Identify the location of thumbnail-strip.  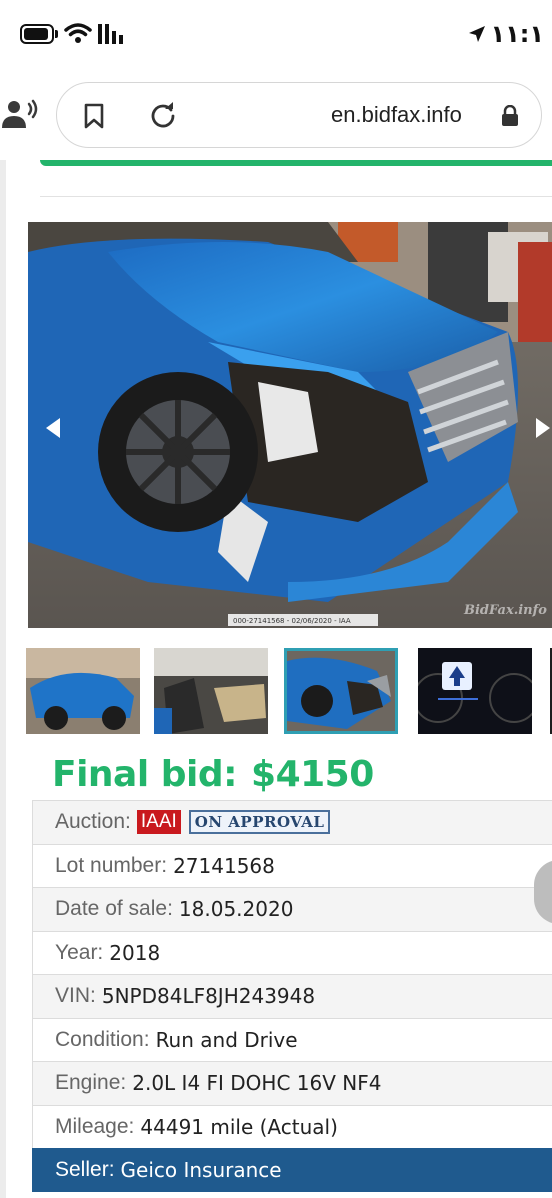
(289, 691).